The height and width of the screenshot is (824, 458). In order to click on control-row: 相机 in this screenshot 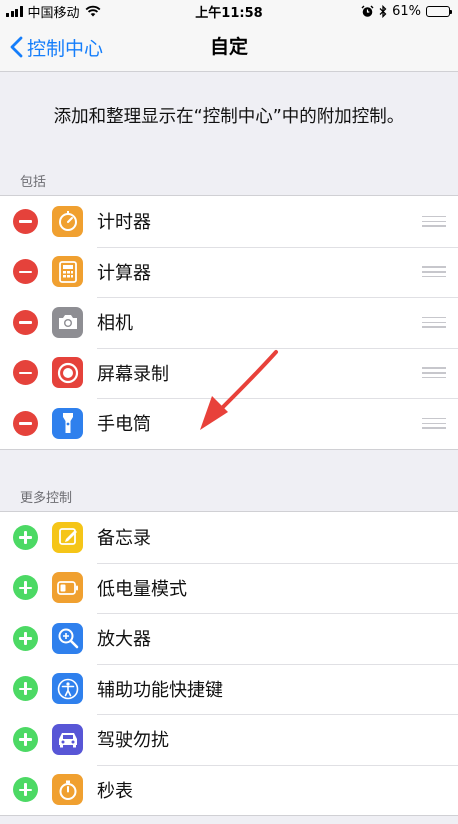, I will do `click(229, 322)`.